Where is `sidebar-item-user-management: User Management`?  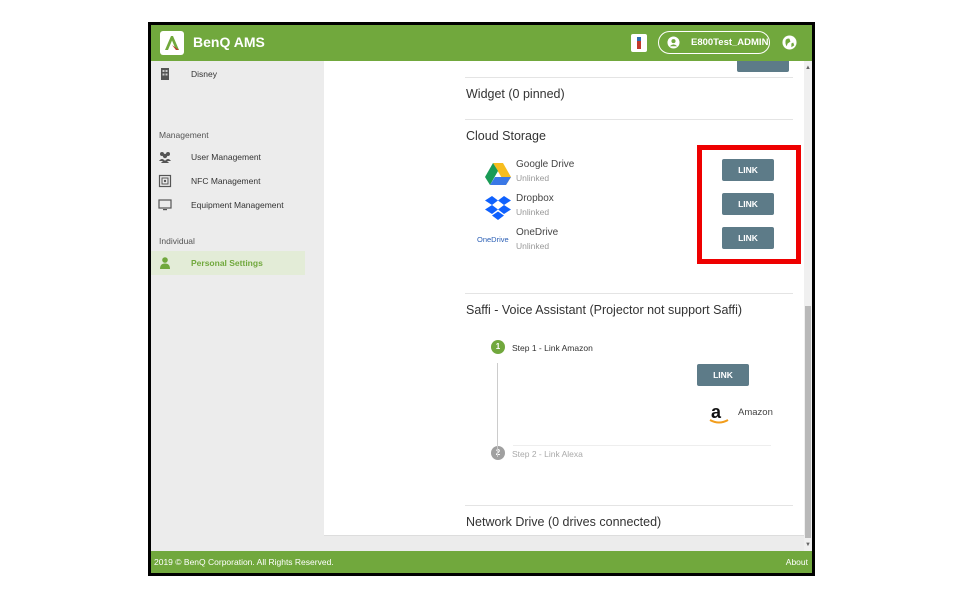 sidebar-item-user-management: User Management is located at coordinates (228, 157).